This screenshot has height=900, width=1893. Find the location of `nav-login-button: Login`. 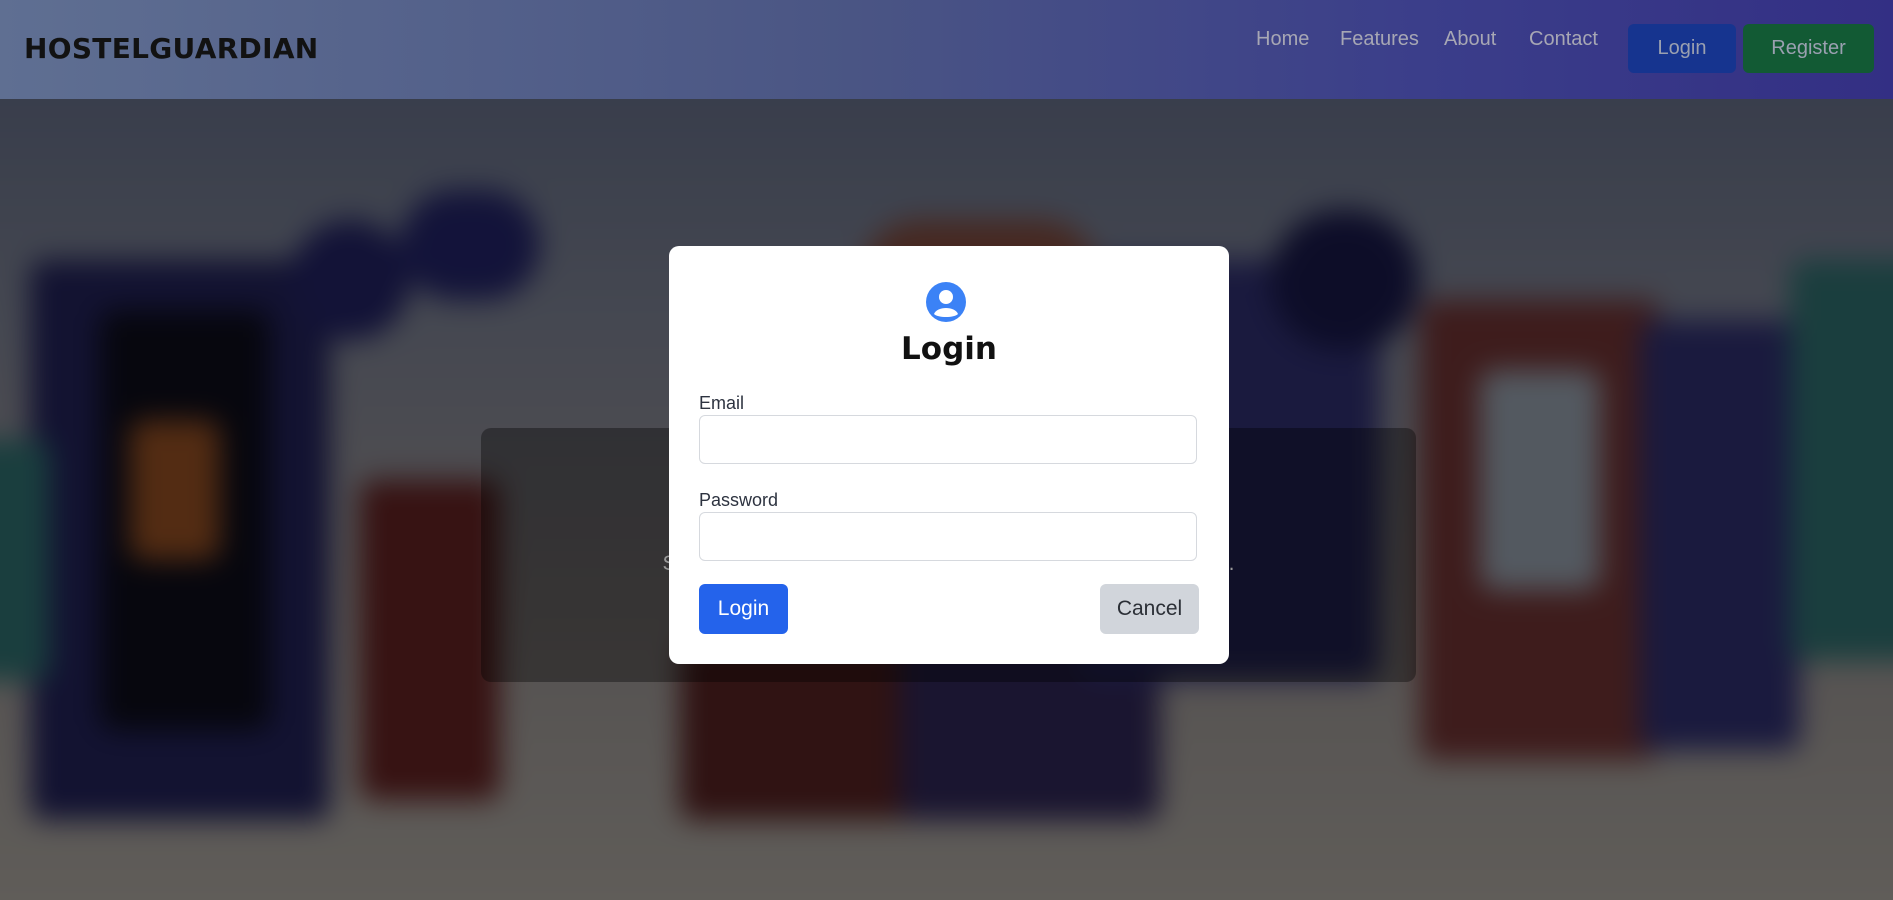

nav-login-button: Login is located at coordinates (1682, 48).